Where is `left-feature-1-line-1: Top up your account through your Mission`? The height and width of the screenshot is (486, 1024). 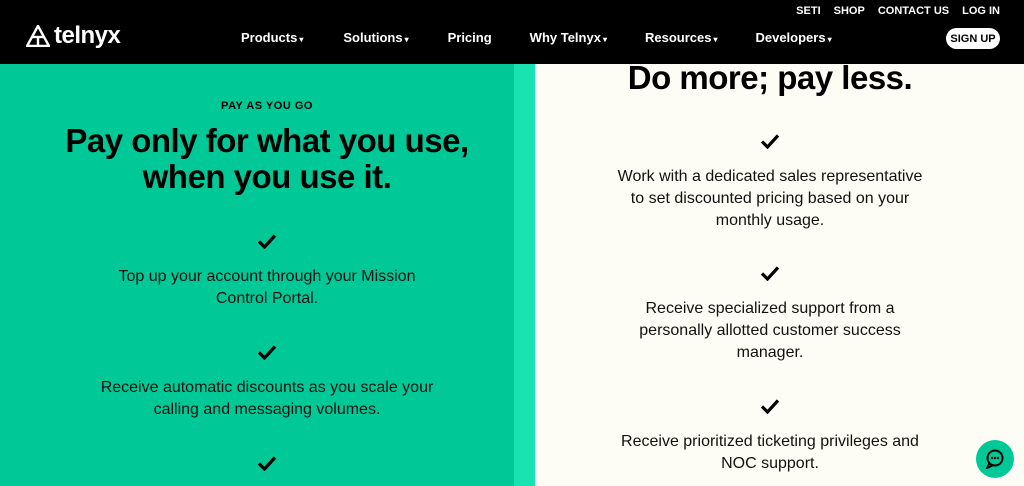 left-feature-1-line-1: Top up your account through your Mission is located at coordinates (267, 276).